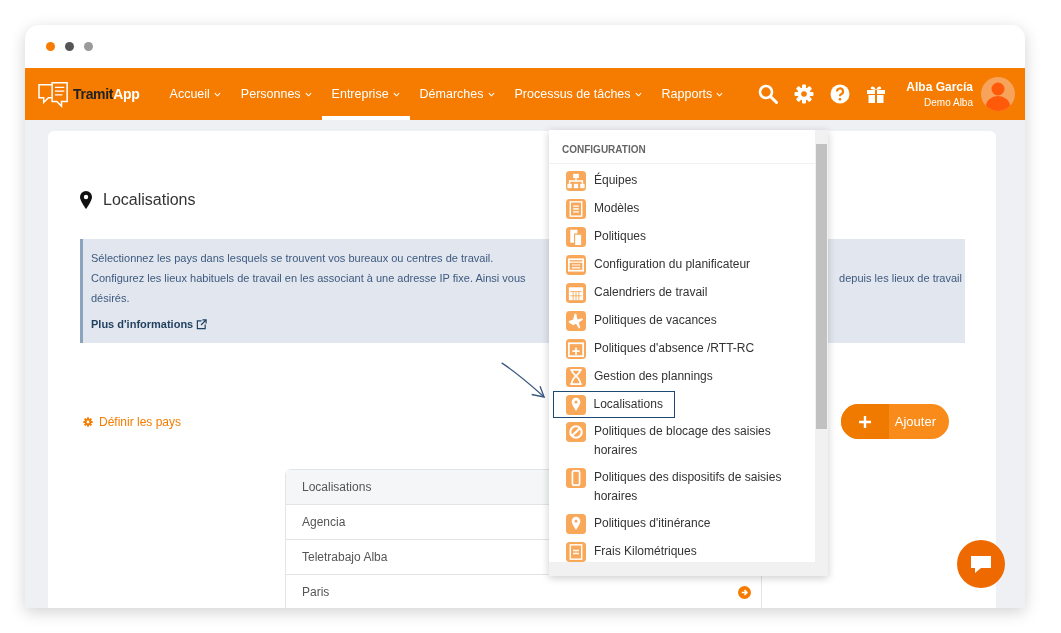 This screenshot has height=633, width=1061. What do you see at coordinates (576, 377) in the screenshot?
I see `hourglass-icon` at bounding box center [576, 377].